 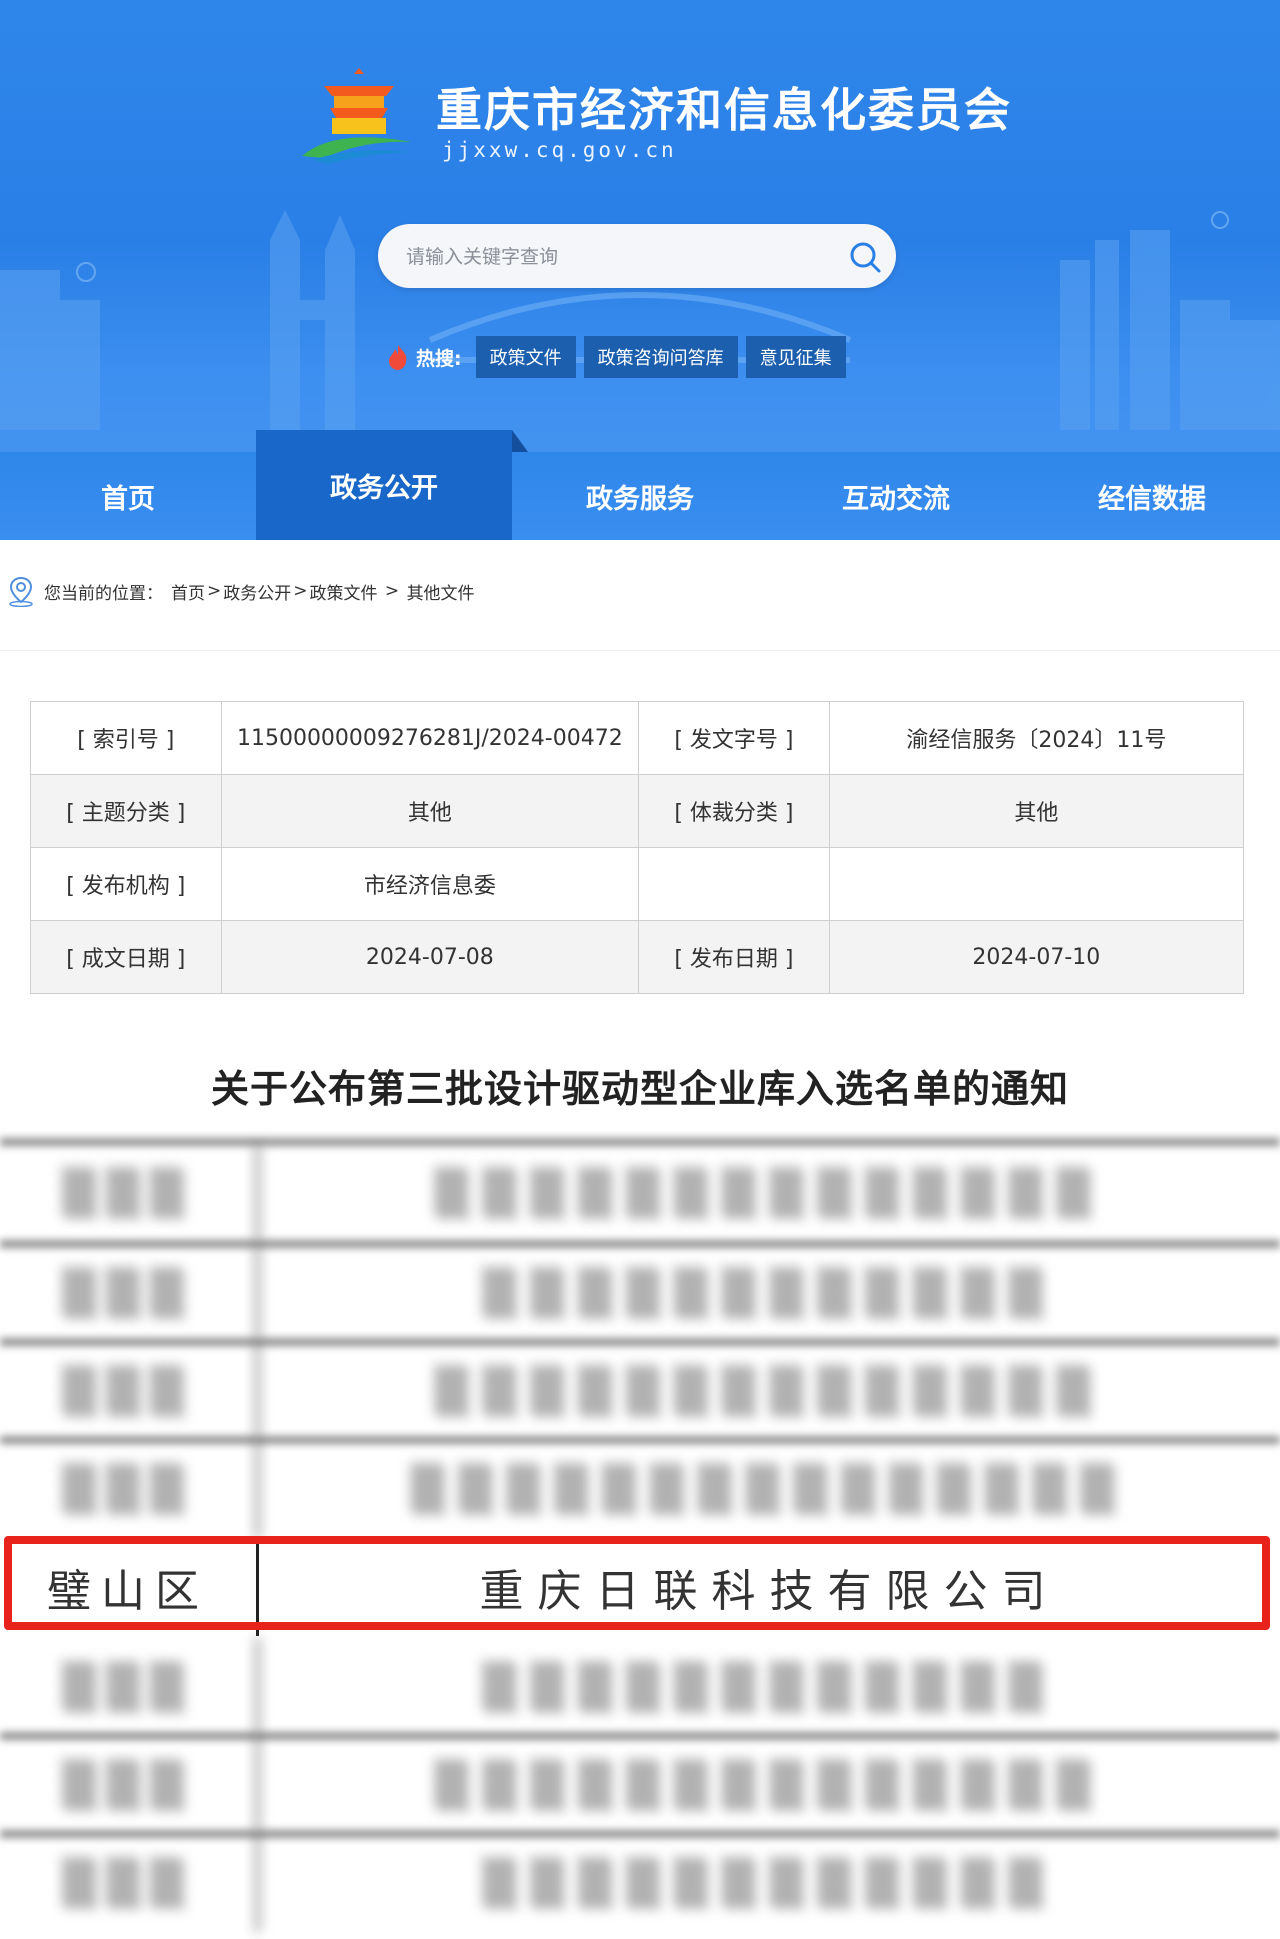 What do you see at coordinates (1036, 738) in the screenshot?
I see `document-number-value: 渝经信服务〔2024〕11号` at bounding box center [1036, 738].